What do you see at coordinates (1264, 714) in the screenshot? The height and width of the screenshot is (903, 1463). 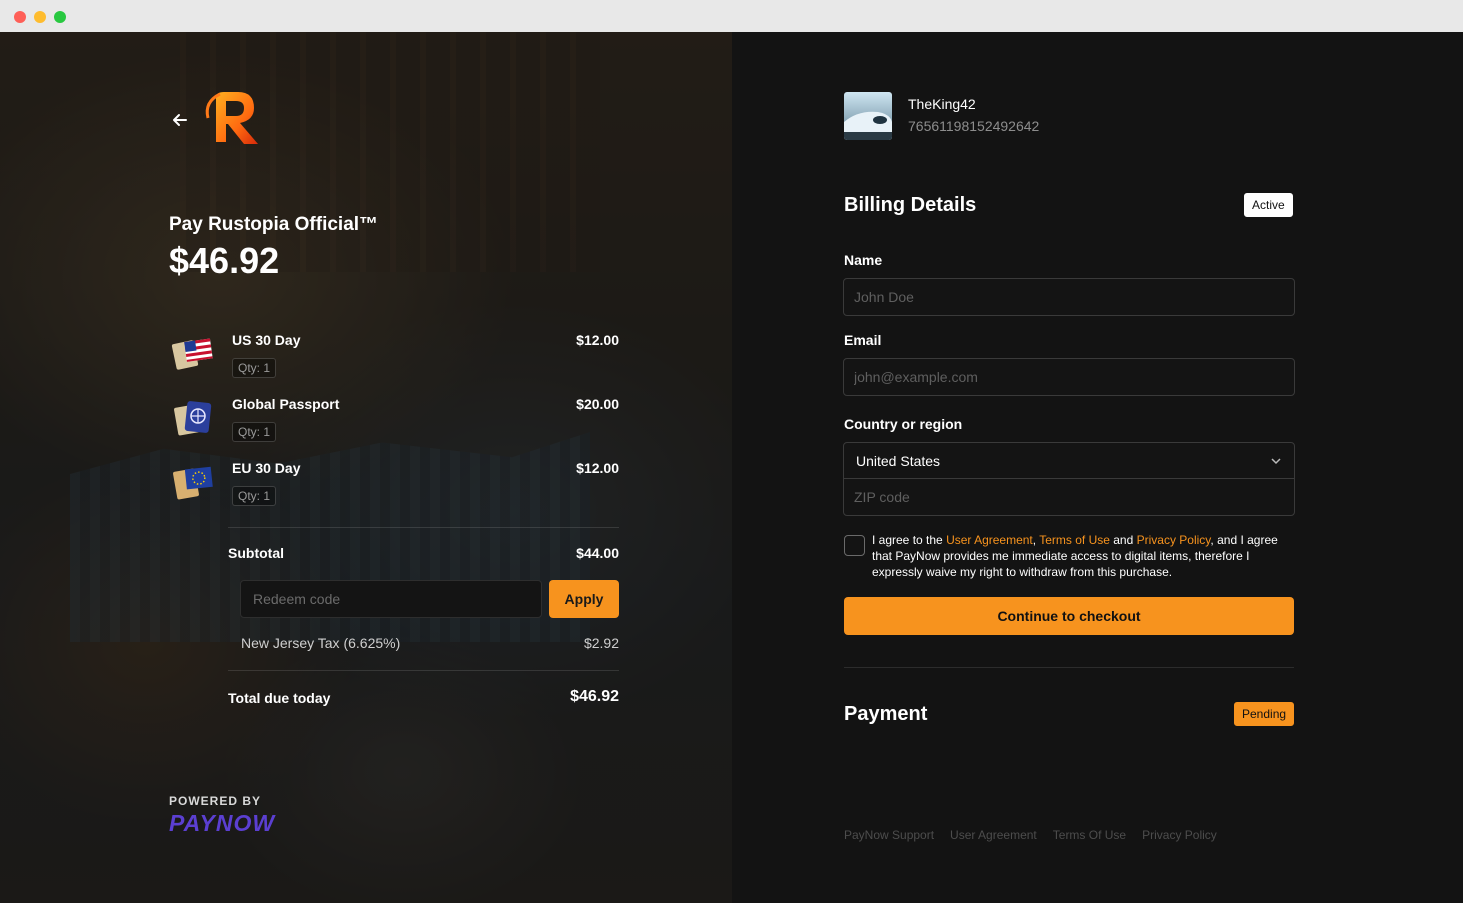 I see `payment-status-badge: Pending` at bounding box center [1264, 714].